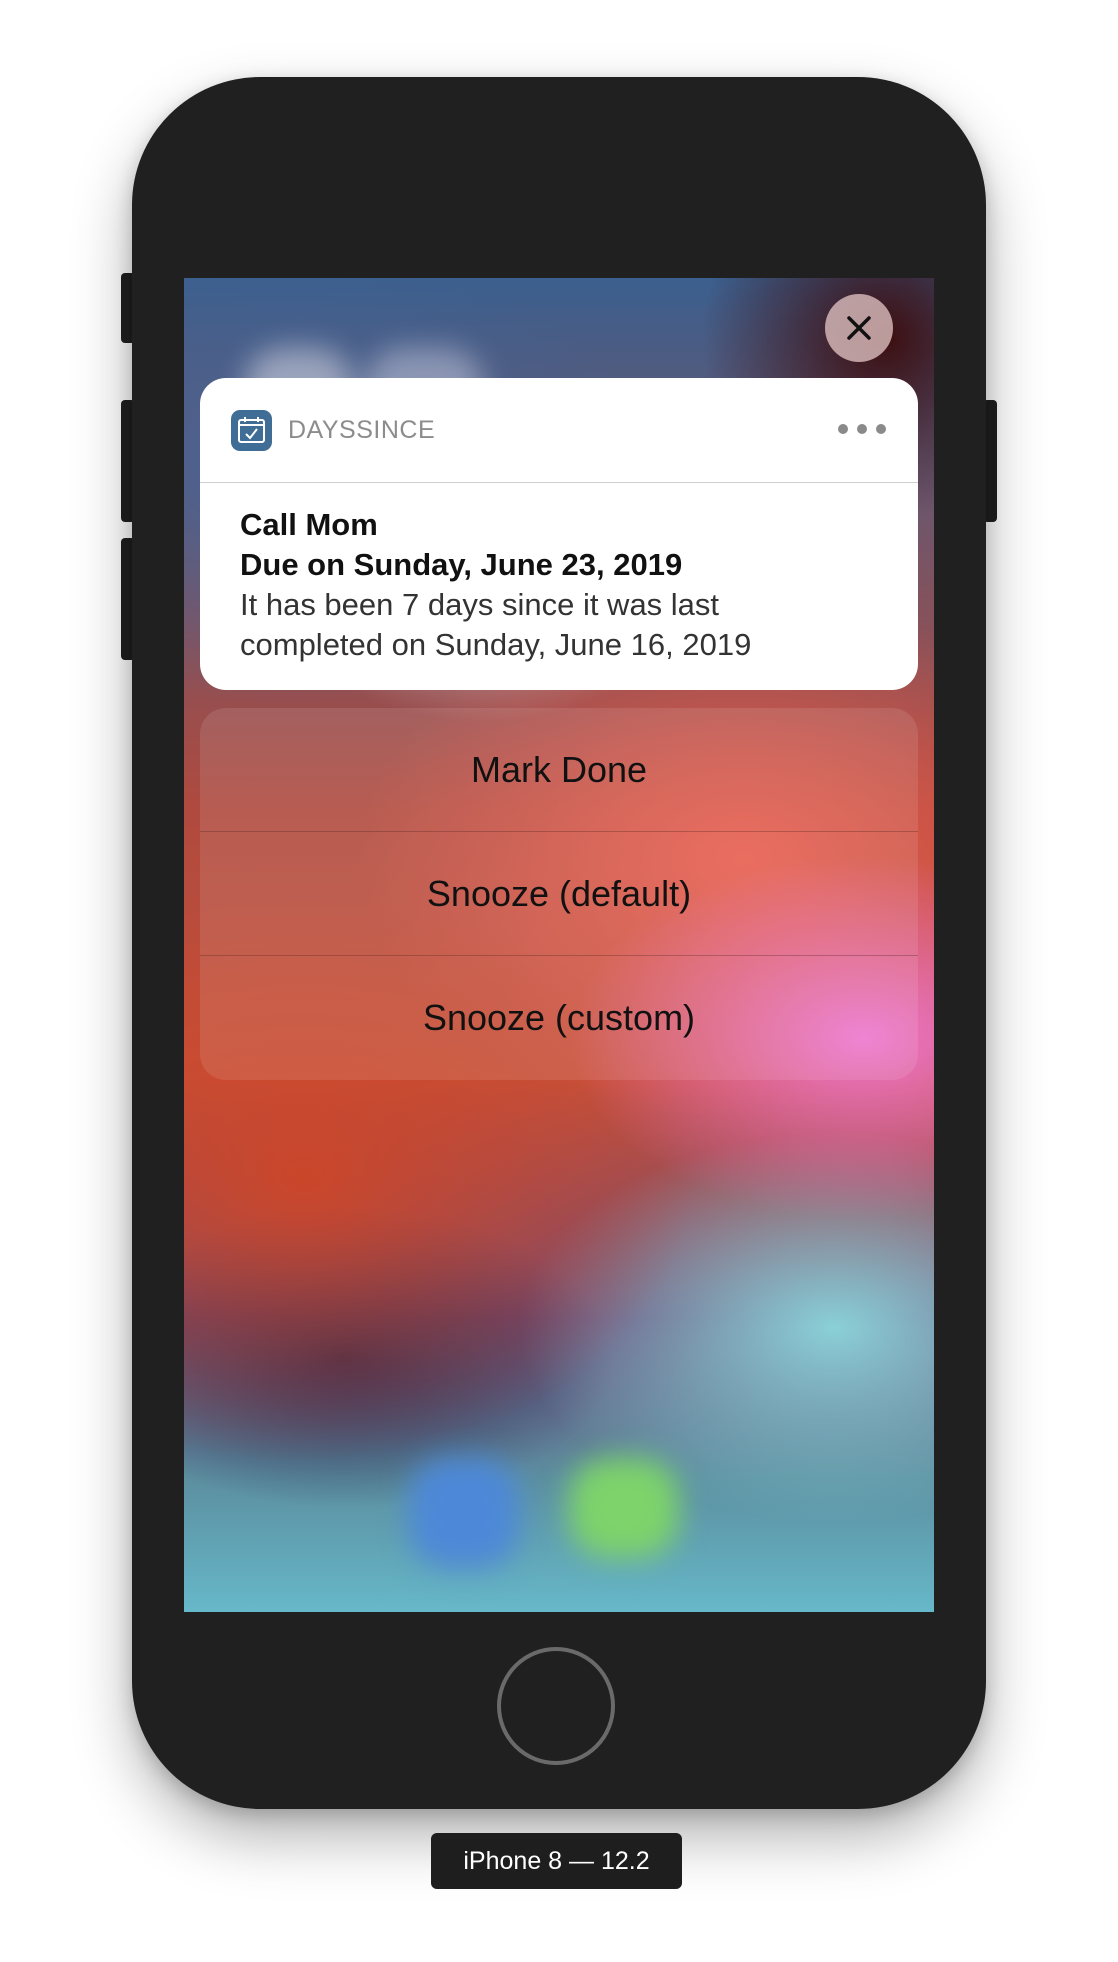 The width and height of the screenshot is (1118, 1962). What do you see at coordinates (309, 524) in the screenshot?
I see `notification-title: Call Mom` at bounding box center [309, 524].